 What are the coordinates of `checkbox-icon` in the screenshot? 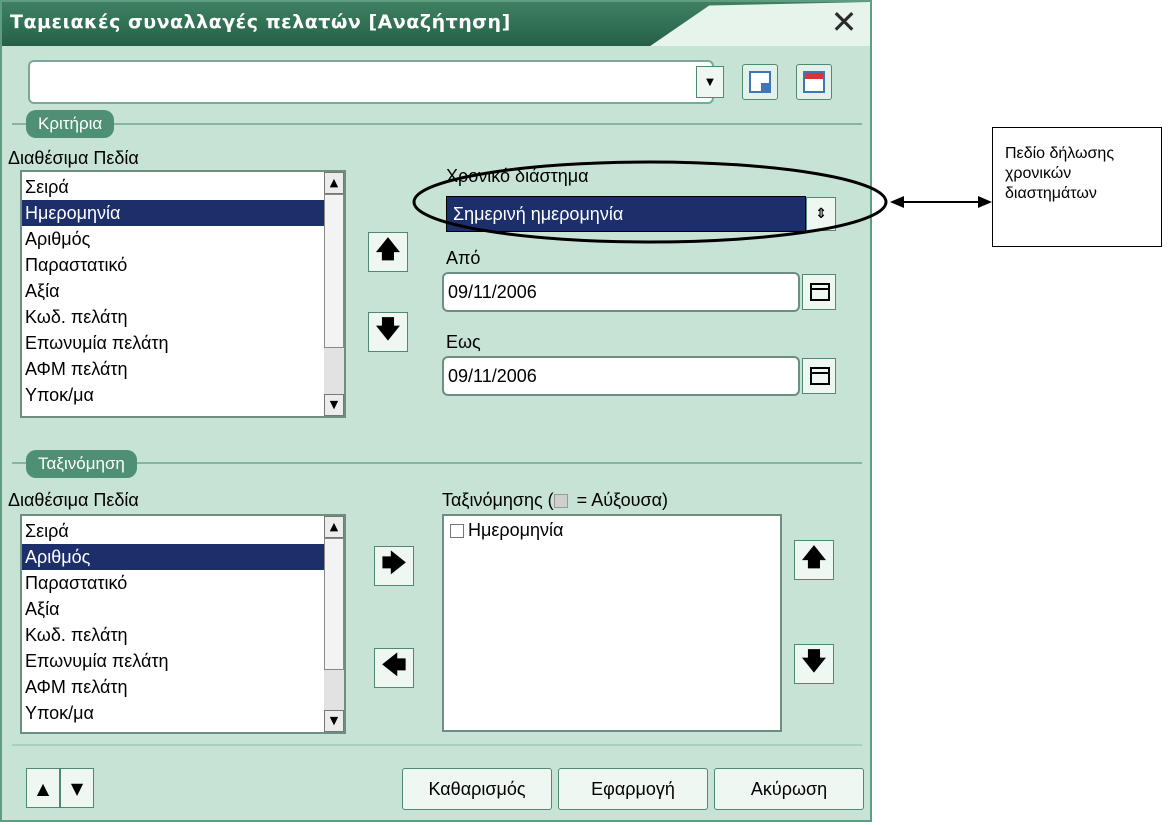 It's located at (560, 501).